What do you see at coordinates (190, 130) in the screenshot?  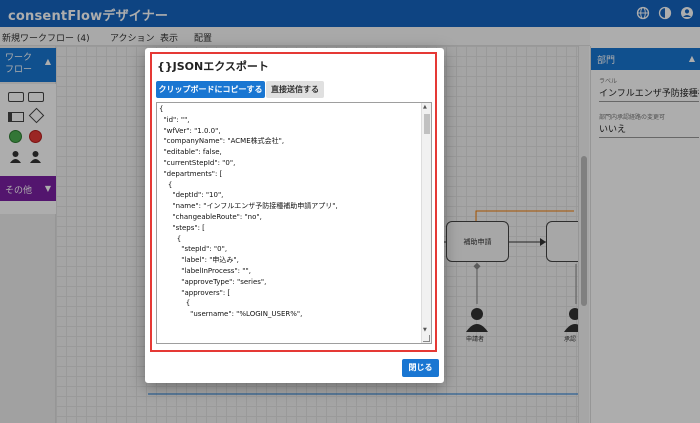 I see `json-line: "wfVer": "1.0.0",` at bounding box center [190, 130].